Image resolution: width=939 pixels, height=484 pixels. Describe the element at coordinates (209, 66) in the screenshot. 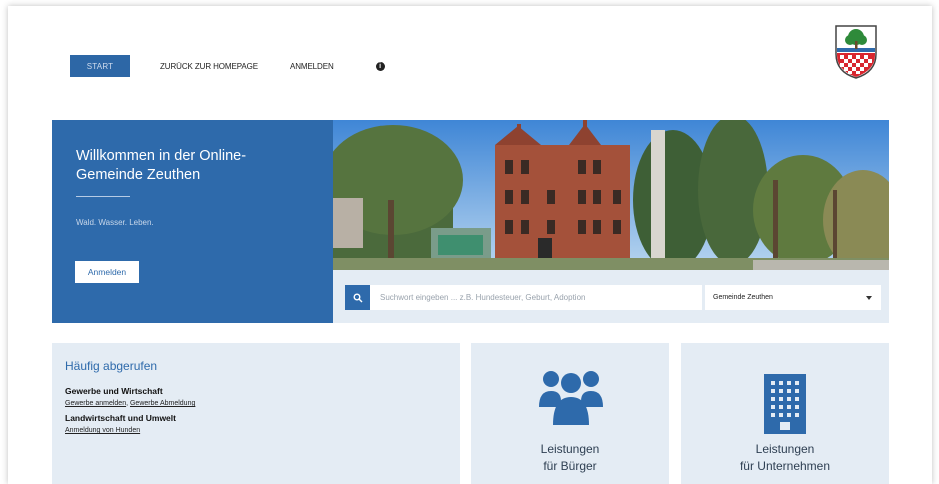

I see `nav-back-to-homepage: ZURÜCK ZUR HOMEPAGE` at that location.